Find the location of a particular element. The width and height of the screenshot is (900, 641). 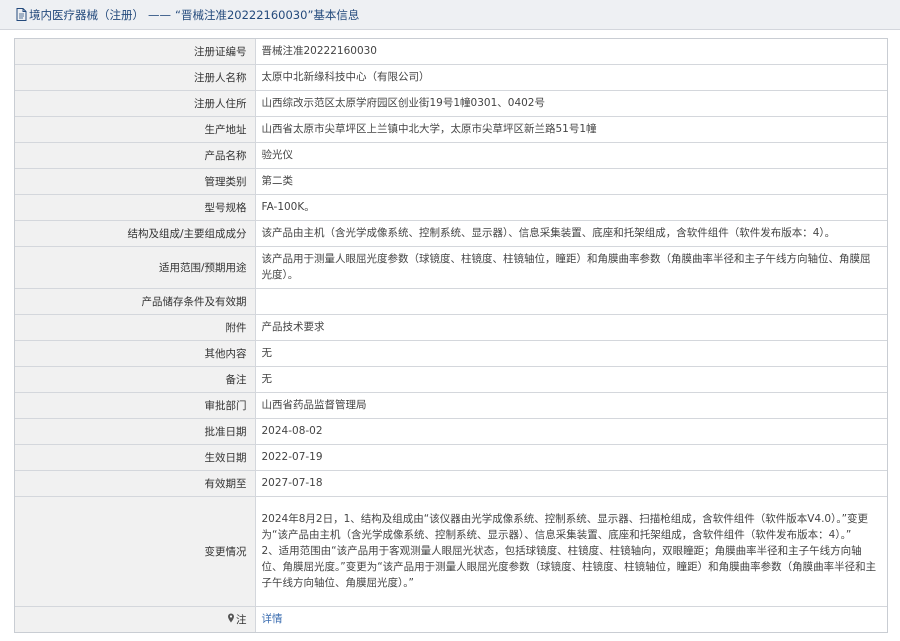

row-production-address: 生产地址 山西省太原市尖草坪区上兰镇中北大学，太原市尖草坪区新兰路51号1幢 is located at coordinates (451, 129).